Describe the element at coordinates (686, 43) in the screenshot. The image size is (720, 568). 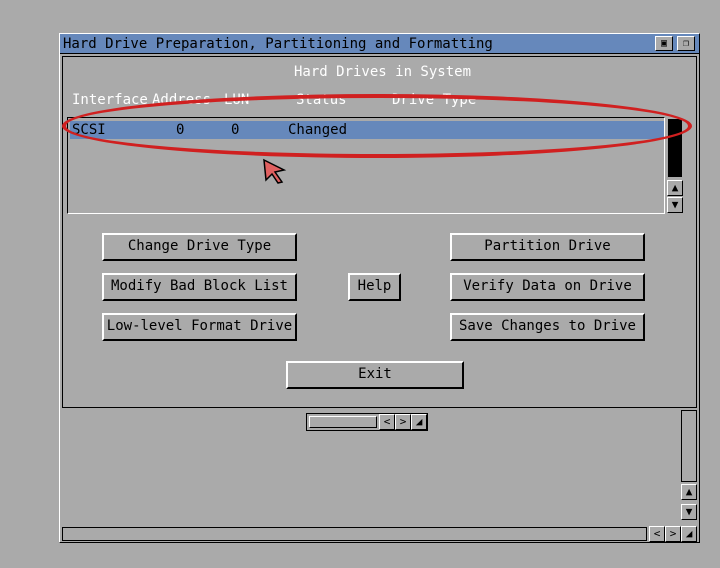
I see `zoom-gadget-icon: ❐` at that location.